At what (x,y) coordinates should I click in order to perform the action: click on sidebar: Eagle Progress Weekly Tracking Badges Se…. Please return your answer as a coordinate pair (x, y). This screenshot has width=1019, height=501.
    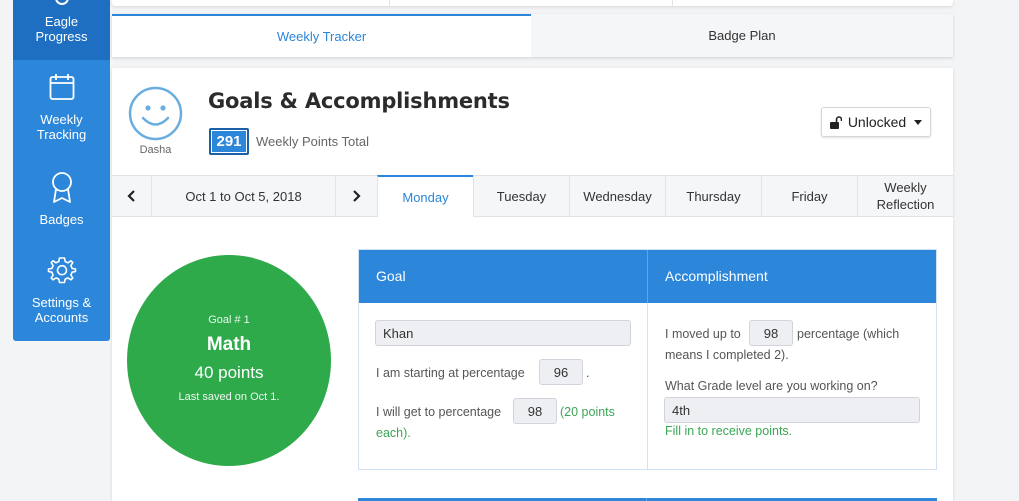
    Looking at the image, I should click on (61, 170).